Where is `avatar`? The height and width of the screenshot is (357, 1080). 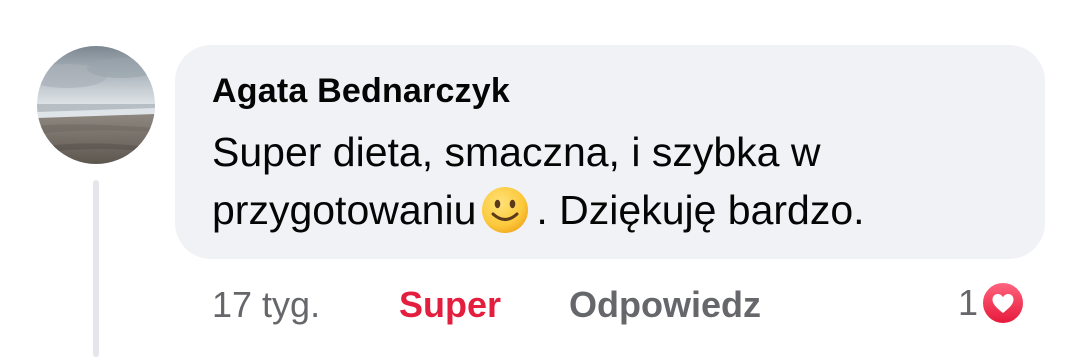 avatar is located at coordinates (96, 105).